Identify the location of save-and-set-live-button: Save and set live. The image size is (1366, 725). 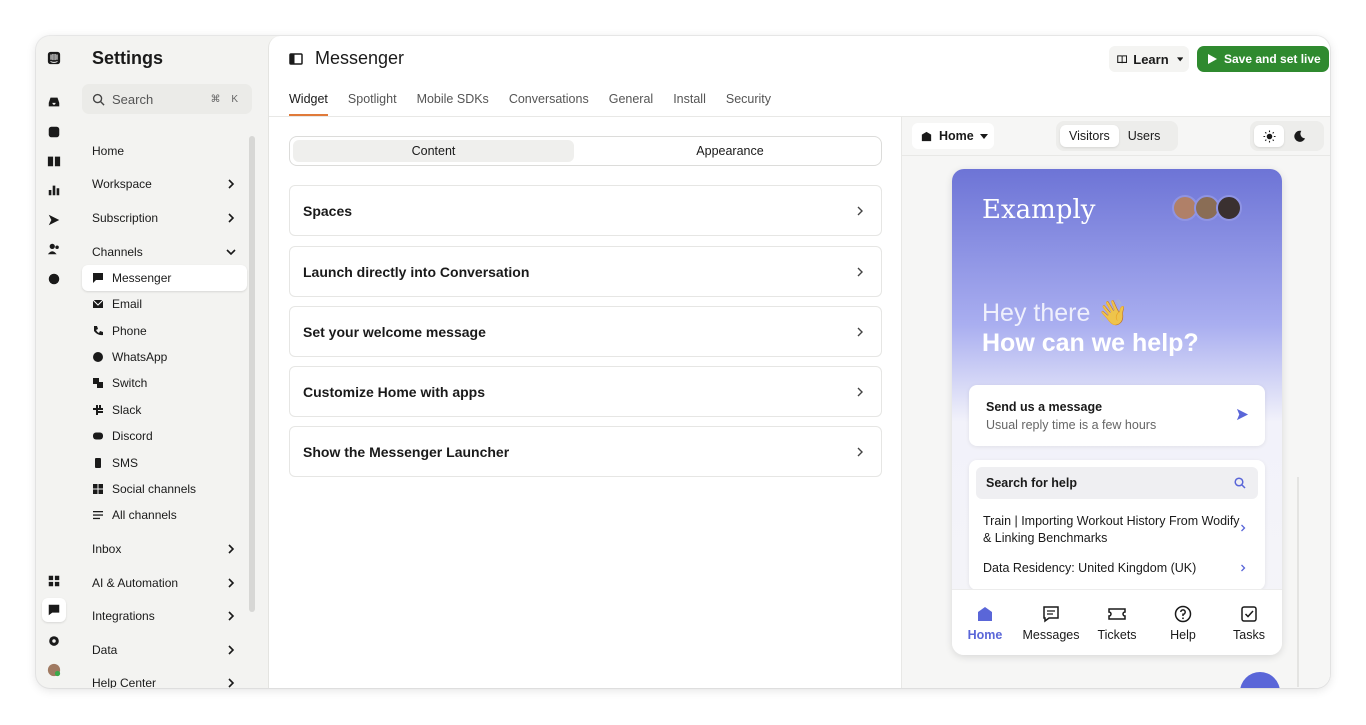
(1263, 59).